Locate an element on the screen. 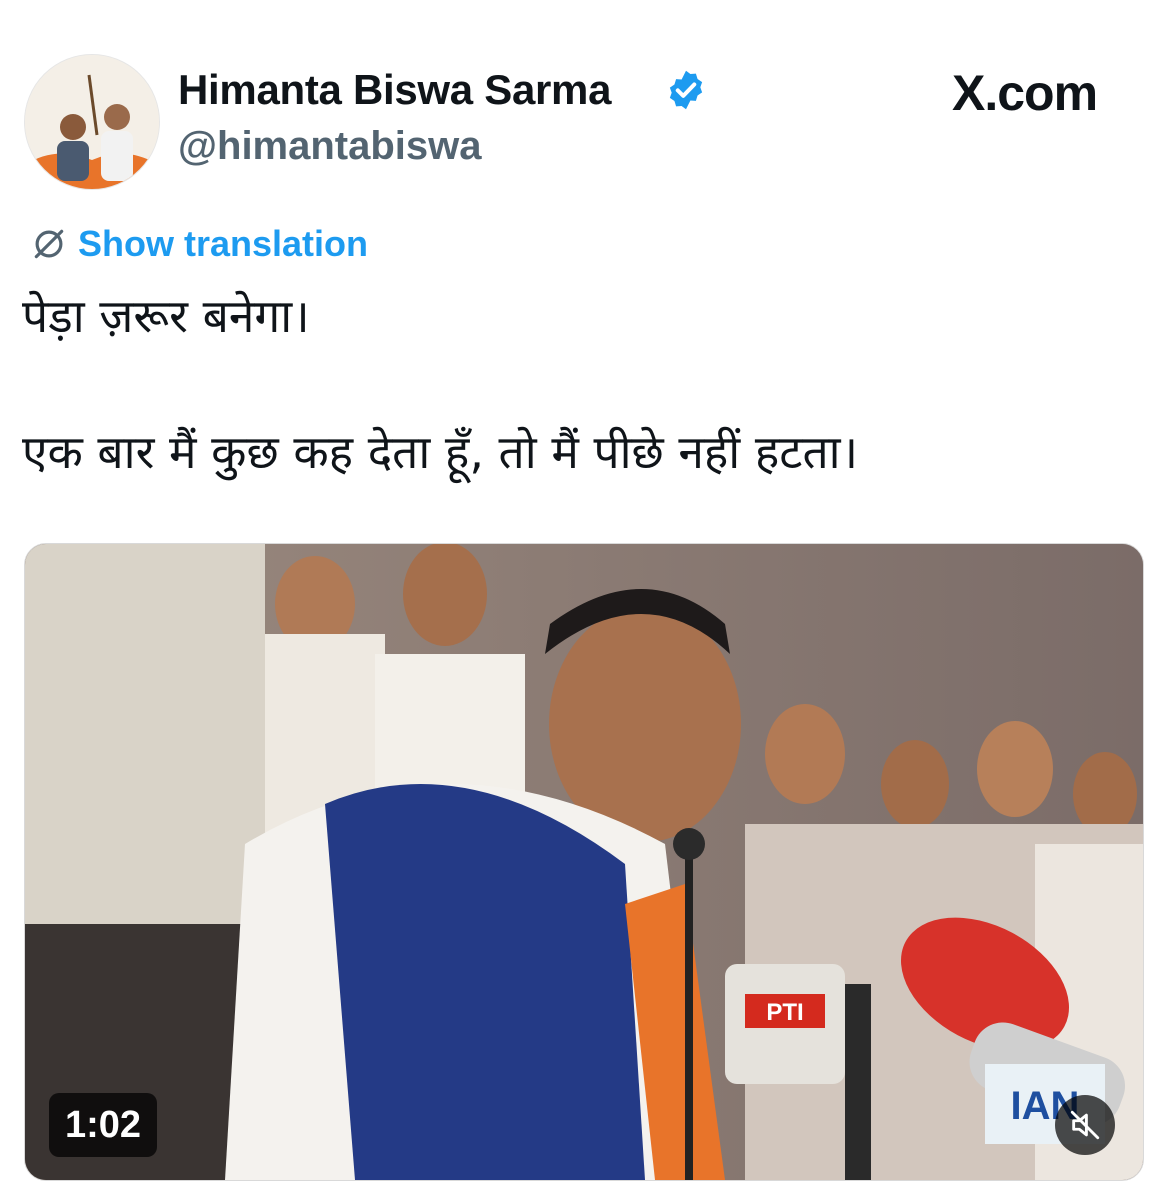  verified-badge-icon is located at coordinates (686, 90).